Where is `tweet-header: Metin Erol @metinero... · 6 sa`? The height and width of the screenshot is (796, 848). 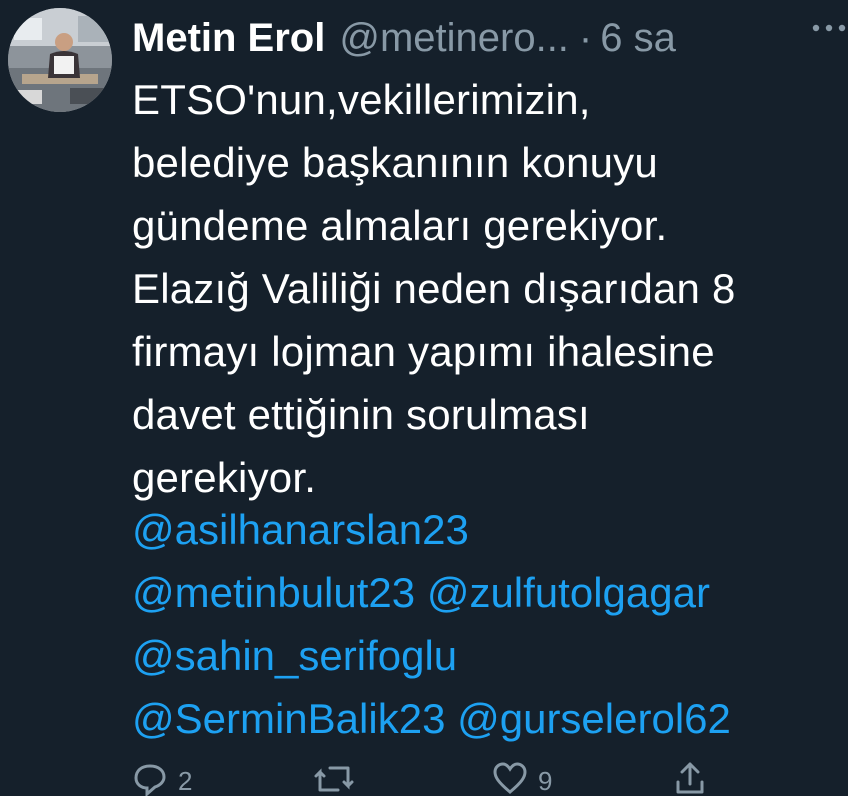
tweet-header: Metin Erol @metinero... · 6 sa is located at coordinates (482, 38).